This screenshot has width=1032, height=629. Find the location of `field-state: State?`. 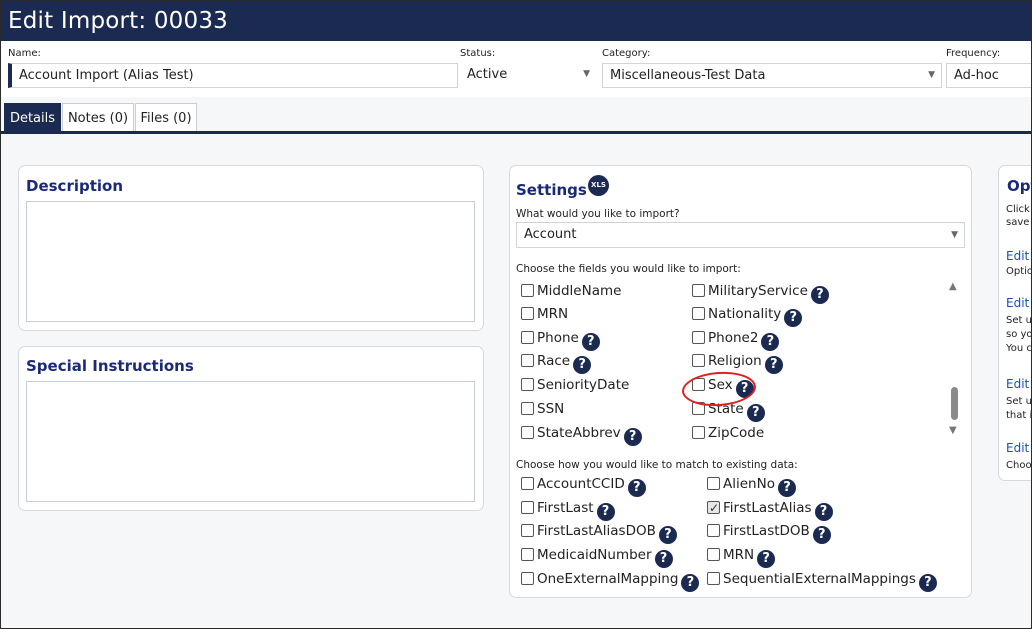

field-state: State? is located at coordinates (728, 410).